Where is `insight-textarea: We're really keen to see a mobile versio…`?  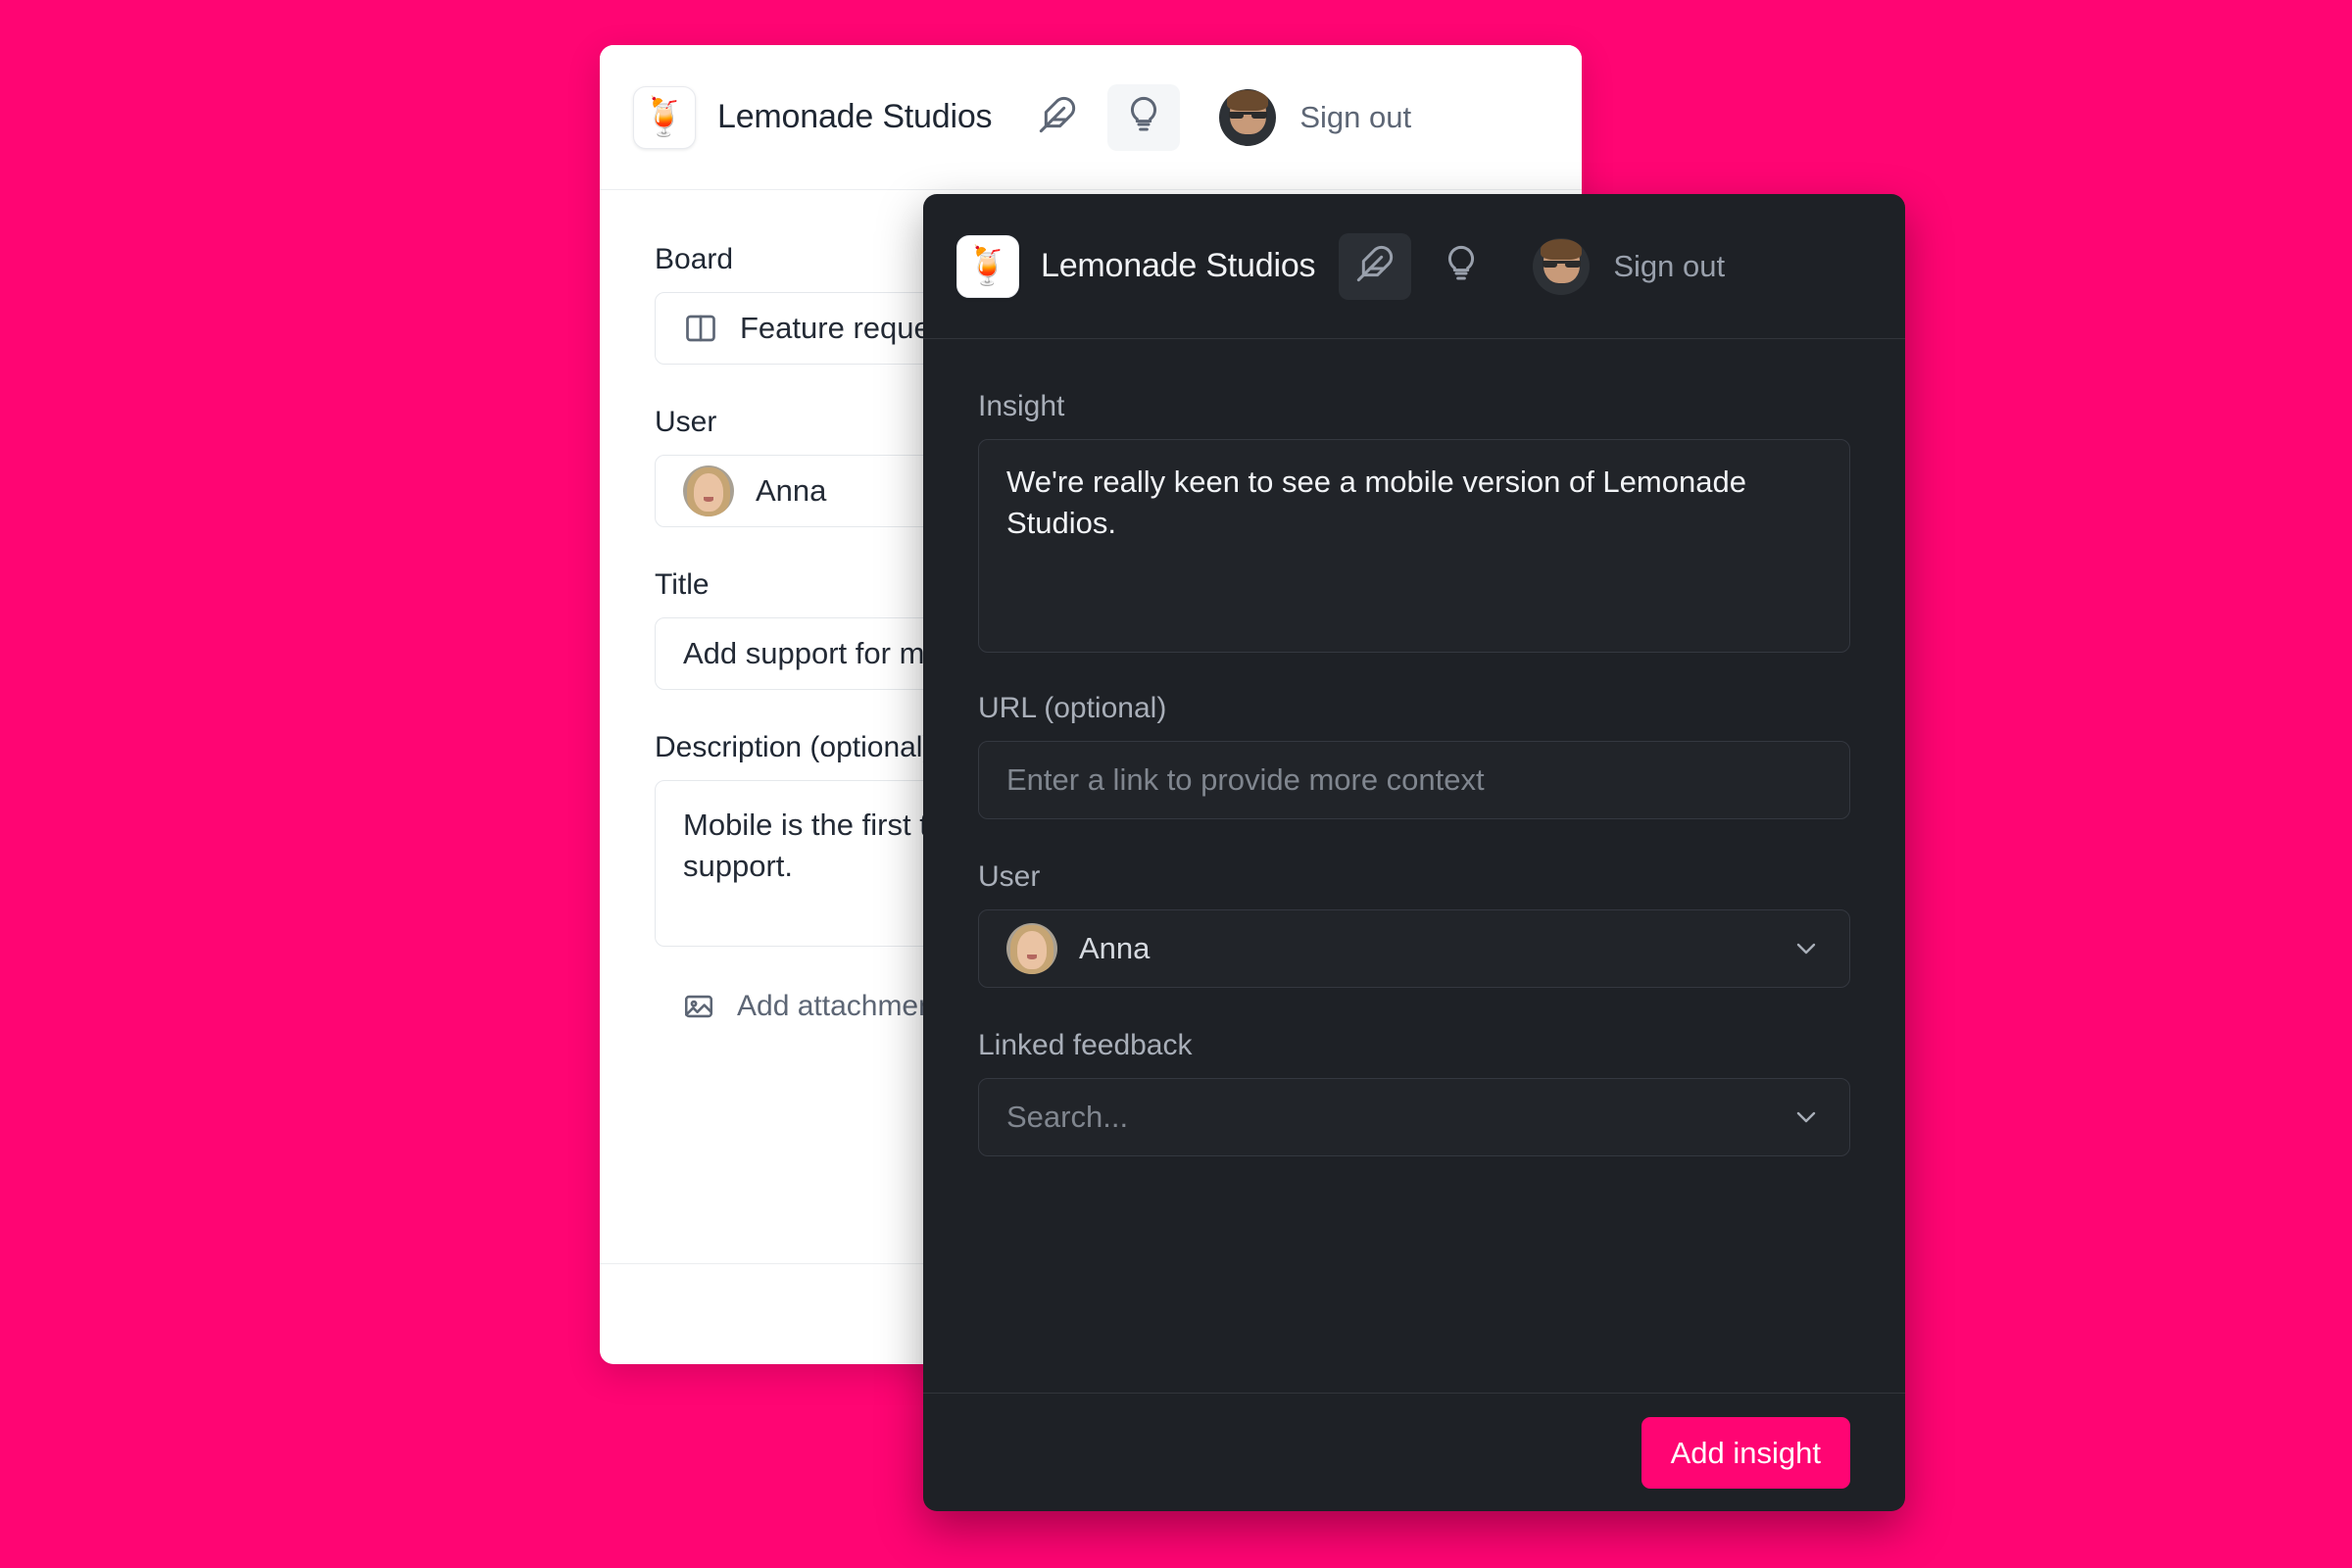
insight-textarea: We're really keen to see a mobile versio… is located at coordinates (1414, 546).